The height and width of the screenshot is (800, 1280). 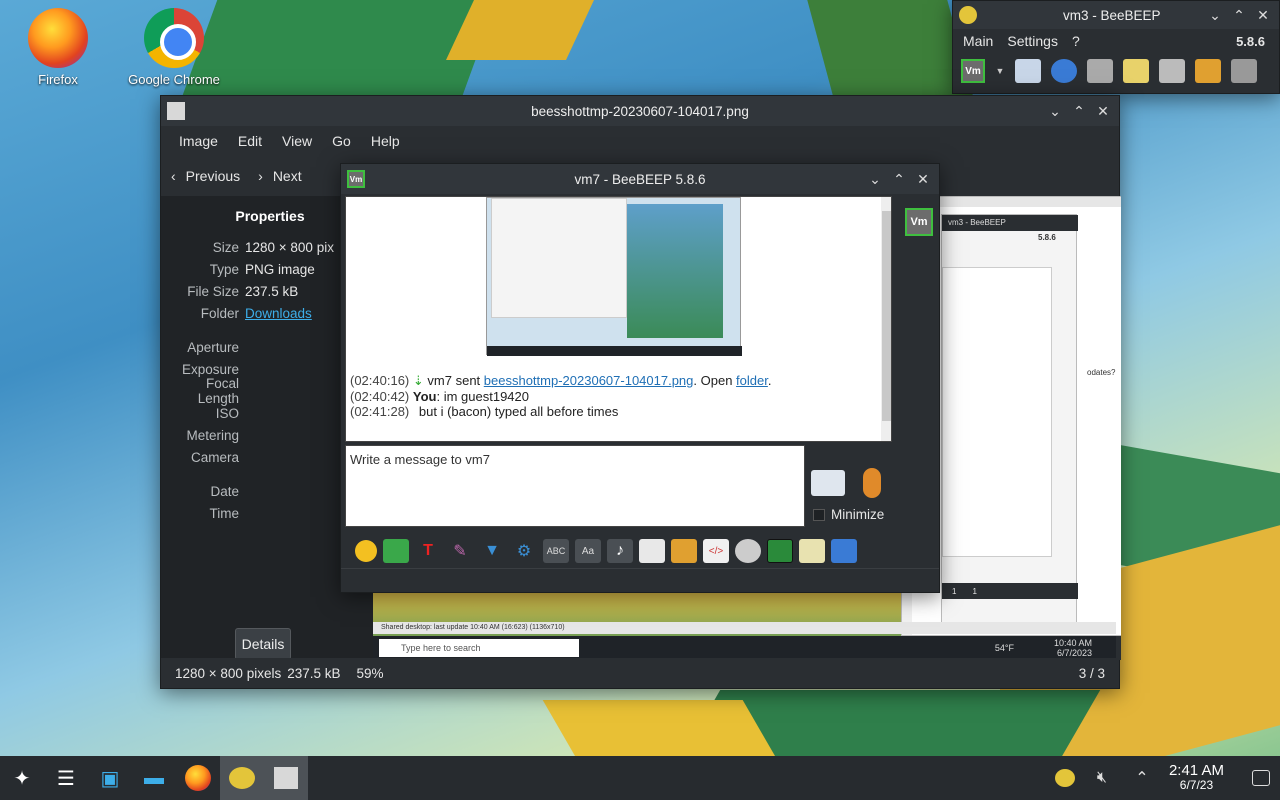 What do you see at coordinates (858, 514) in the screenshot?
I see `minimize-label: Minimize` at bounding box center [858, 514].